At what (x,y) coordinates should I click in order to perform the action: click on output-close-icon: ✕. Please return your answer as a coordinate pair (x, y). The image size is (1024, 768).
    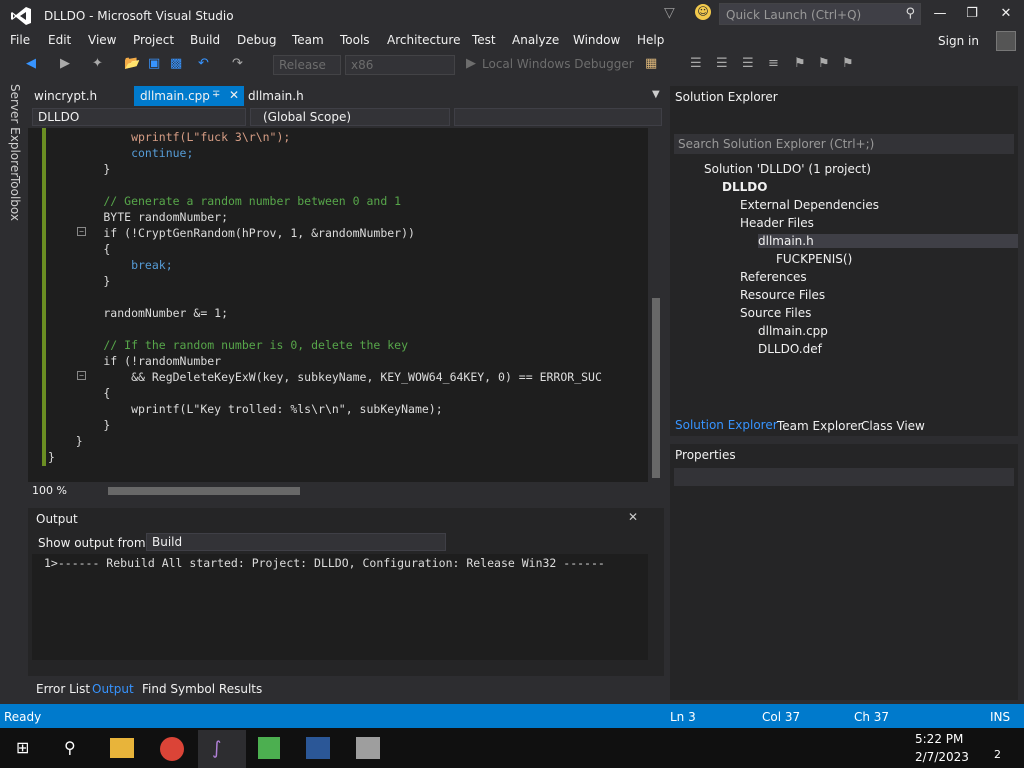
    Looking at the image, I should click on (633, 517).